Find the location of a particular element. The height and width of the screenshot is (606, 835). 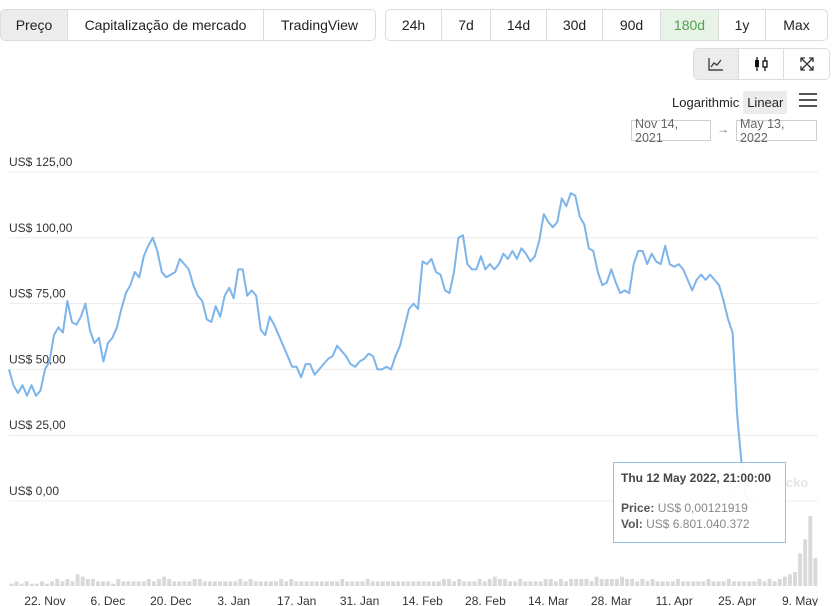

range-90d-button: 90d is located at coordinates (632, 25).